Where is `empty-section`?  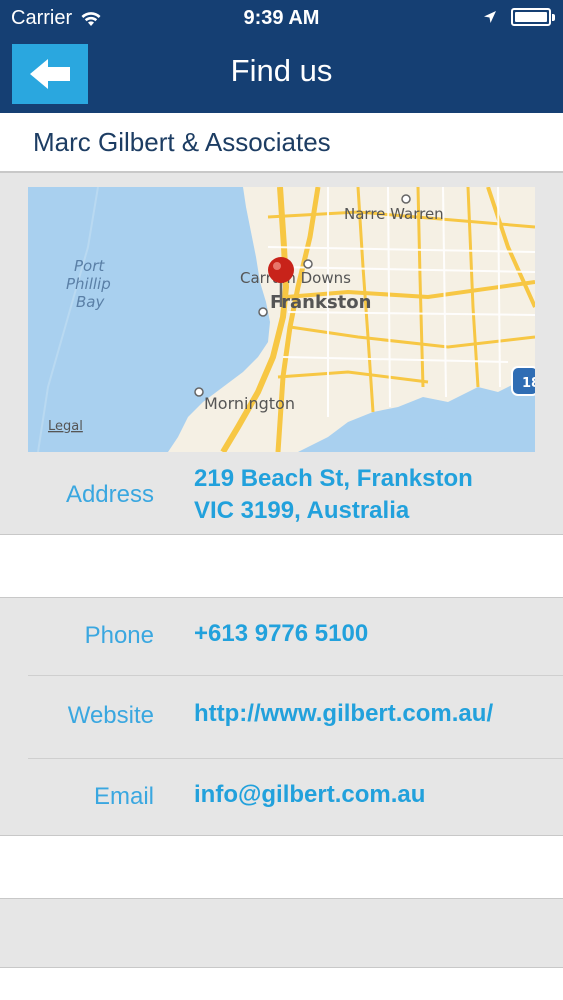 empty-section is located at coordinates (281, 933).